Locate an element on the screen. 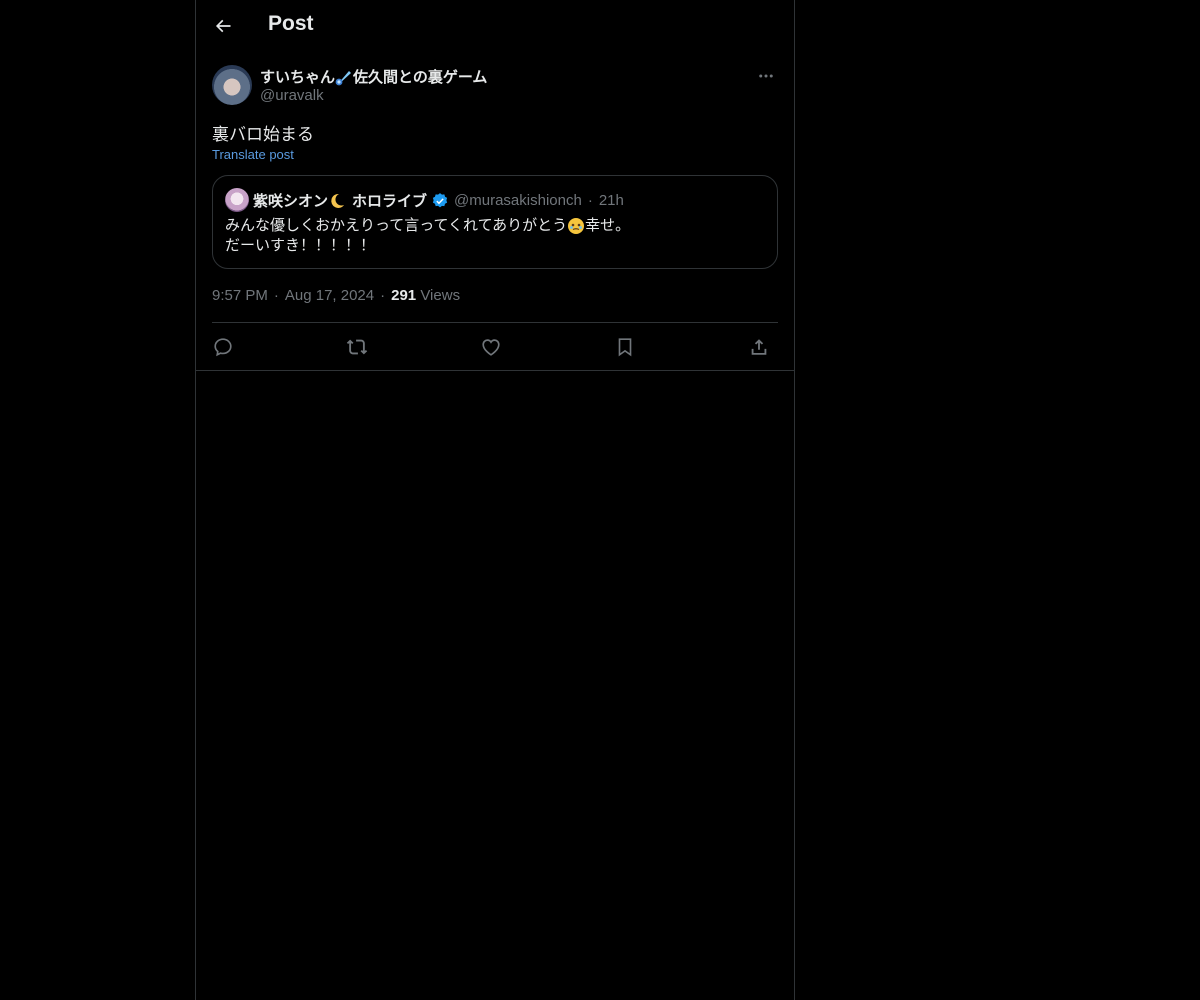 The image size is (1200, 1000). bookmark-button is located at coordinates (625, 347).